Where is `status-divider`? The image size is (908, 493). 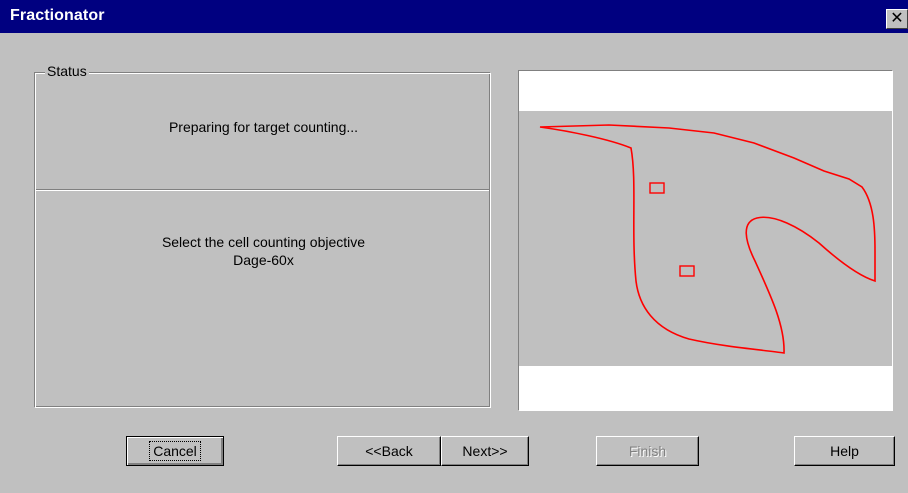 status-divider is located at coordinates (262, 190).